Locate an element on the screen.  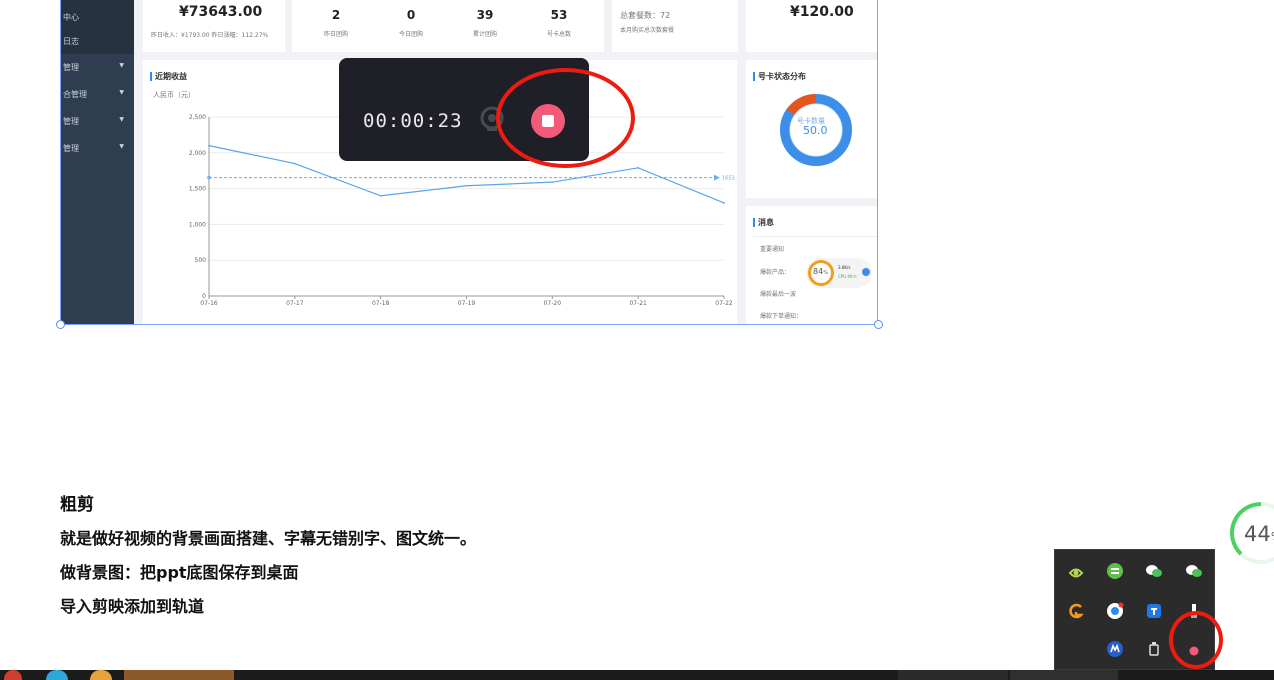
section-heading: 粗剪 is located at coordinates (77, 505).